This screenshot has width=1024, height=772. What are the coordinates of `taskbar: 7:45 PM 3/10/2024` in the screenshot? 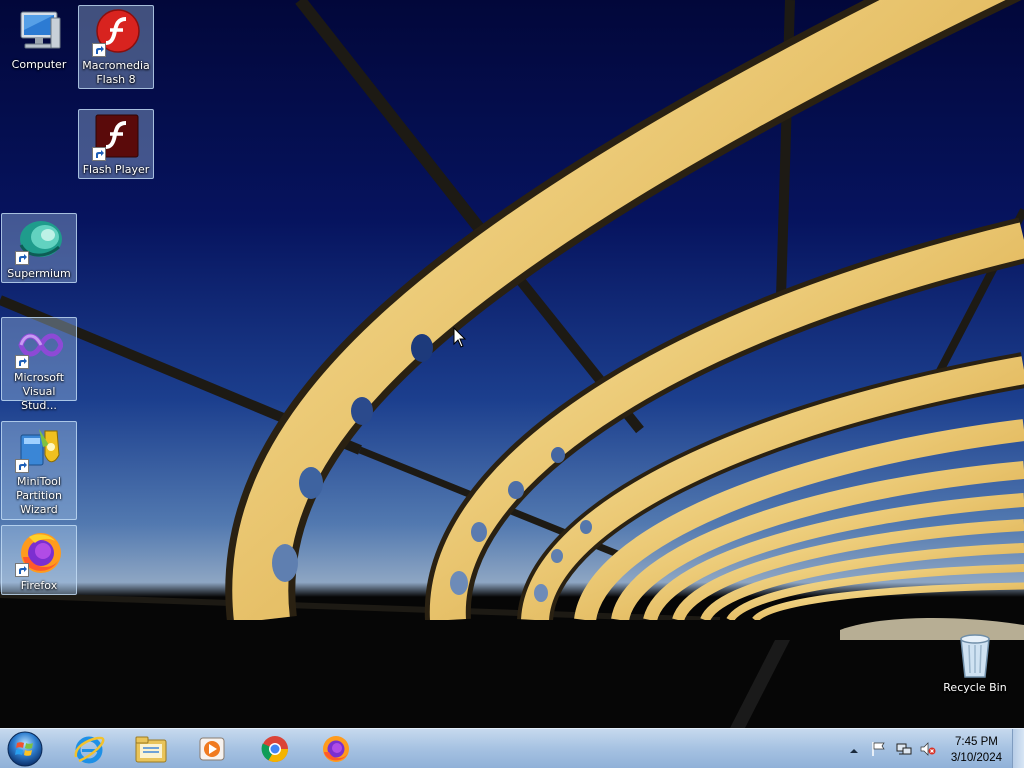 It's located at (512, 748).